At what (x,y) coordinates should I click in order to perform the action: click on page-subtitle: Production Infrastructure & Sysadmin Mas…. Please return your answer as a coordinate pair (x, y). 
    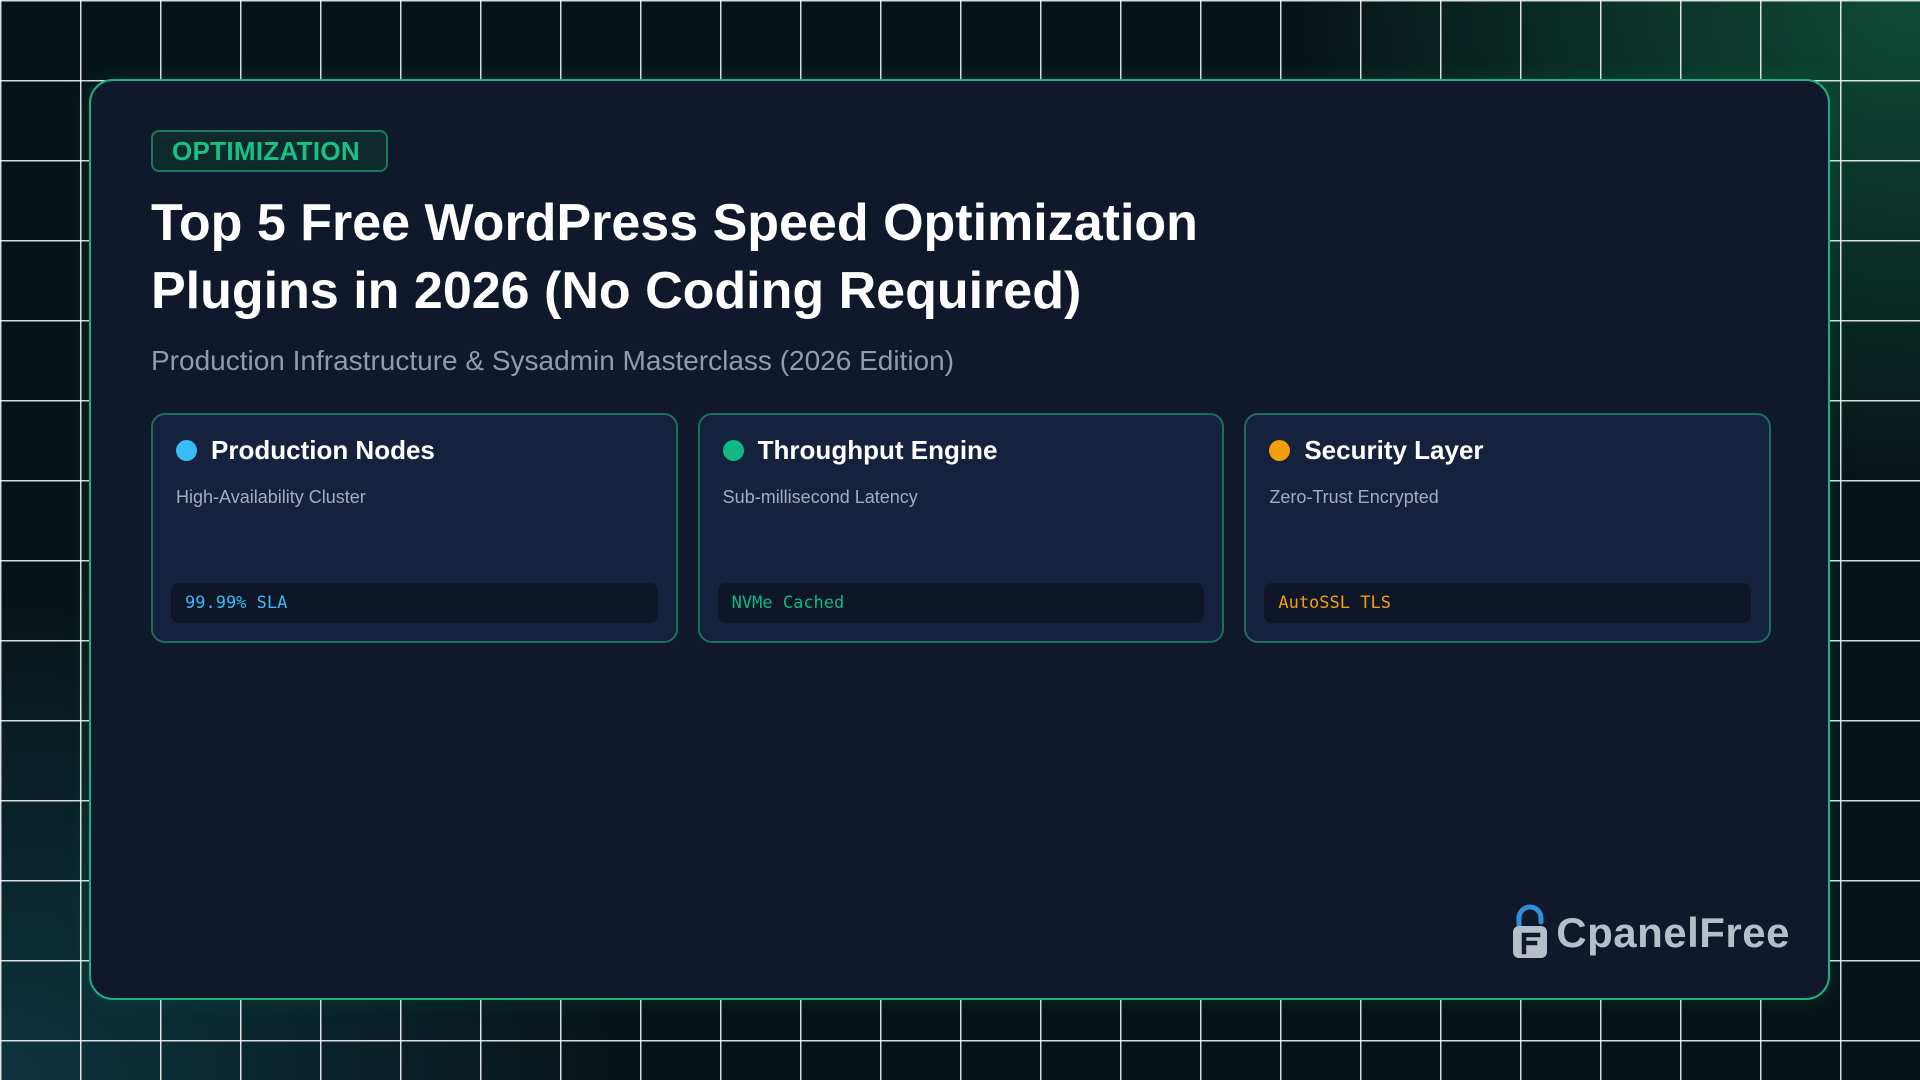
    Looking at the image, I should click on (553, 360).